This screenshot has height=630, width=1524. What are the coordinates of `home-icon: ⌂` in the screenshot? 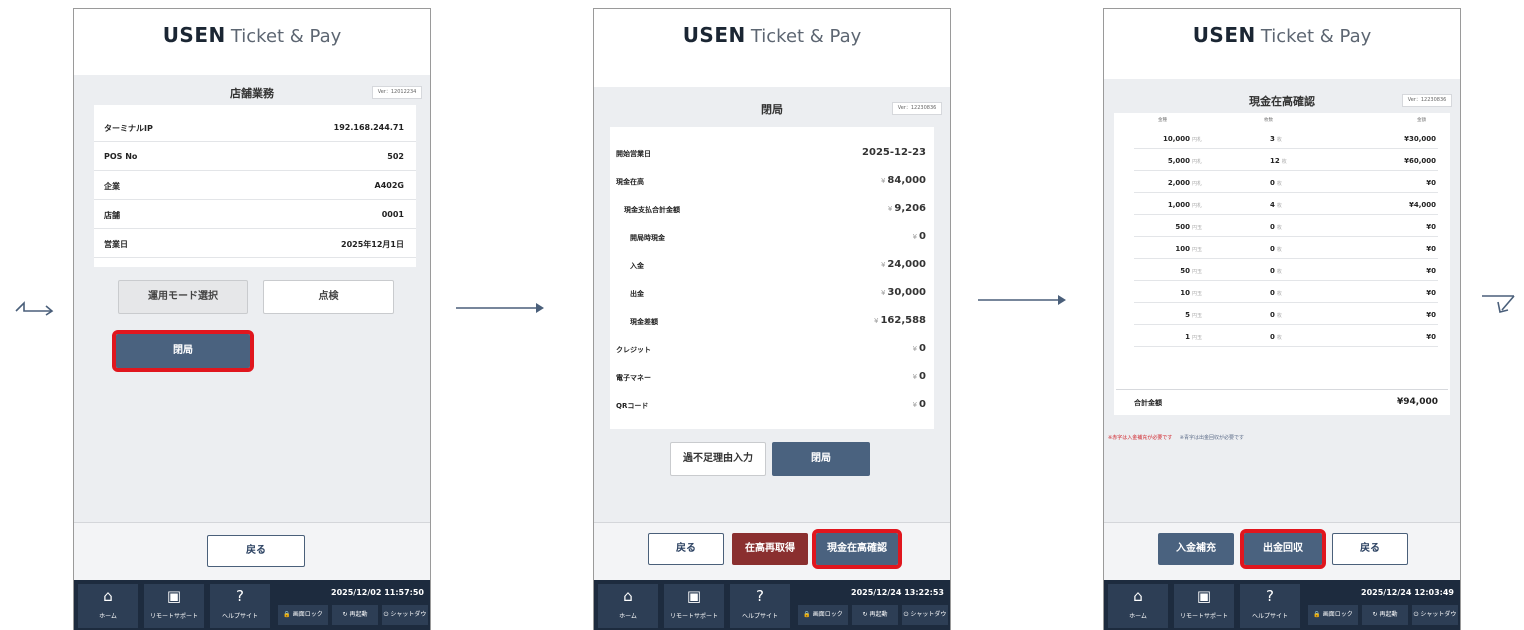 It's located at (1138, 596).